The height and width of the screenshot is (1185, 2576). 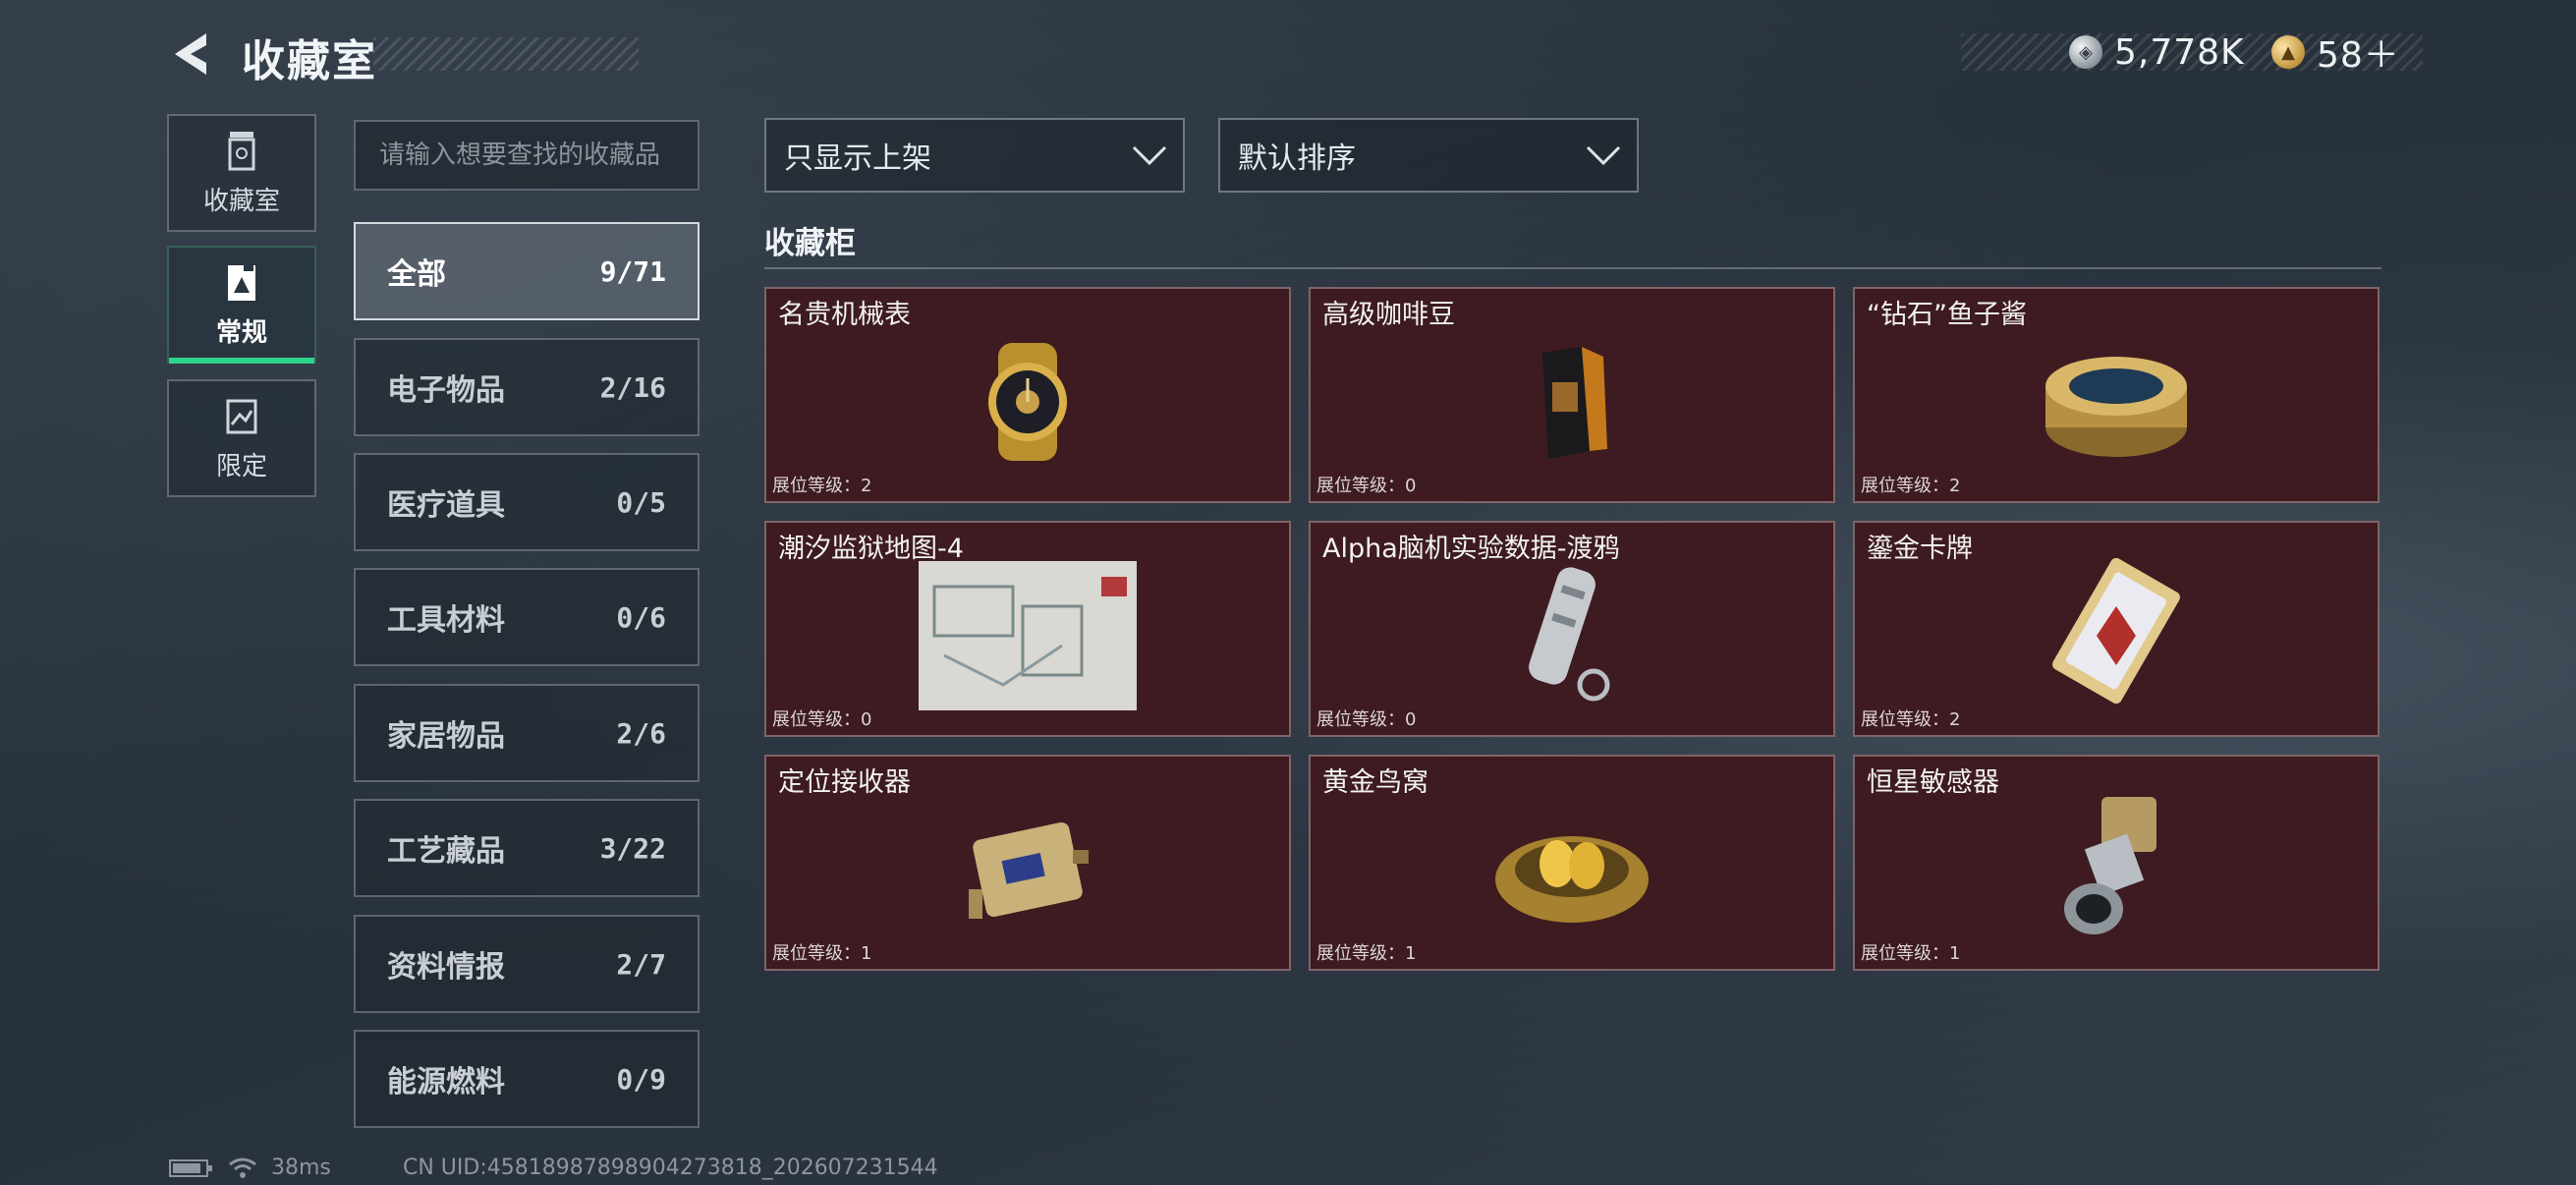 I want to click on nav-label: 限定, so click(x=241, y=466).